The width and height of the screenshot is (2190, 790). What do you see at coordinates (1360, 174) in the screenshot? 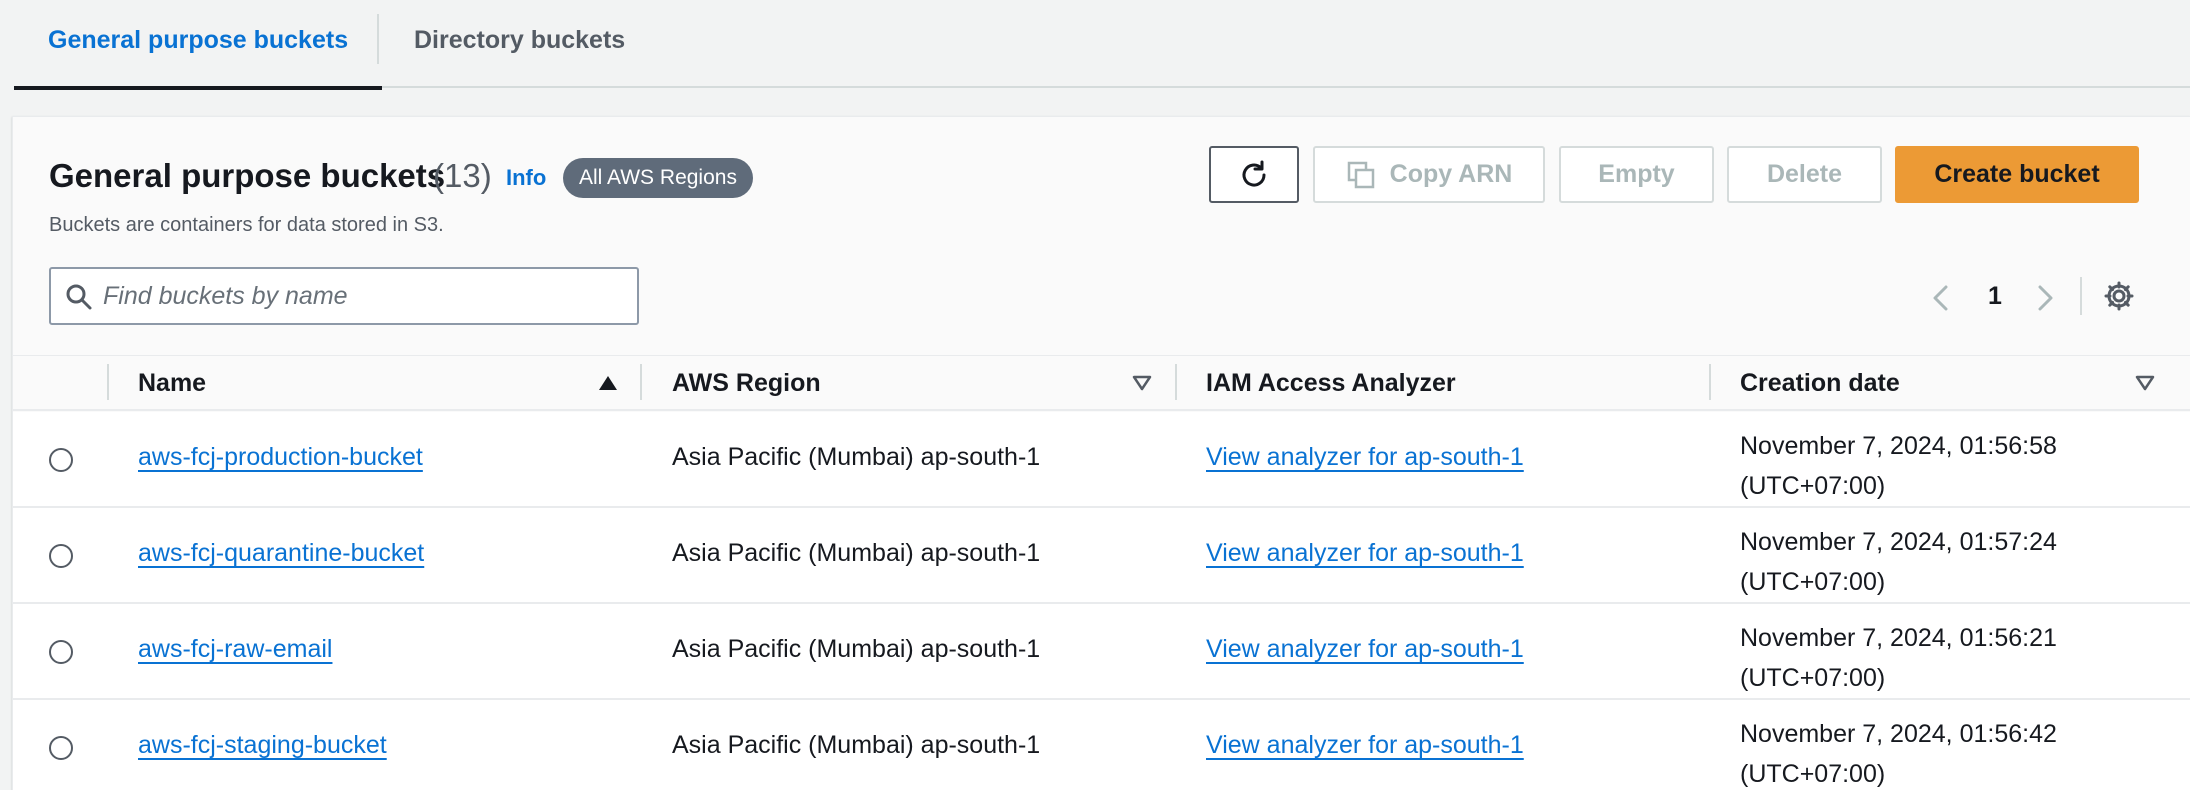
I see `copy-icon` at bounding box center [1360, 174].